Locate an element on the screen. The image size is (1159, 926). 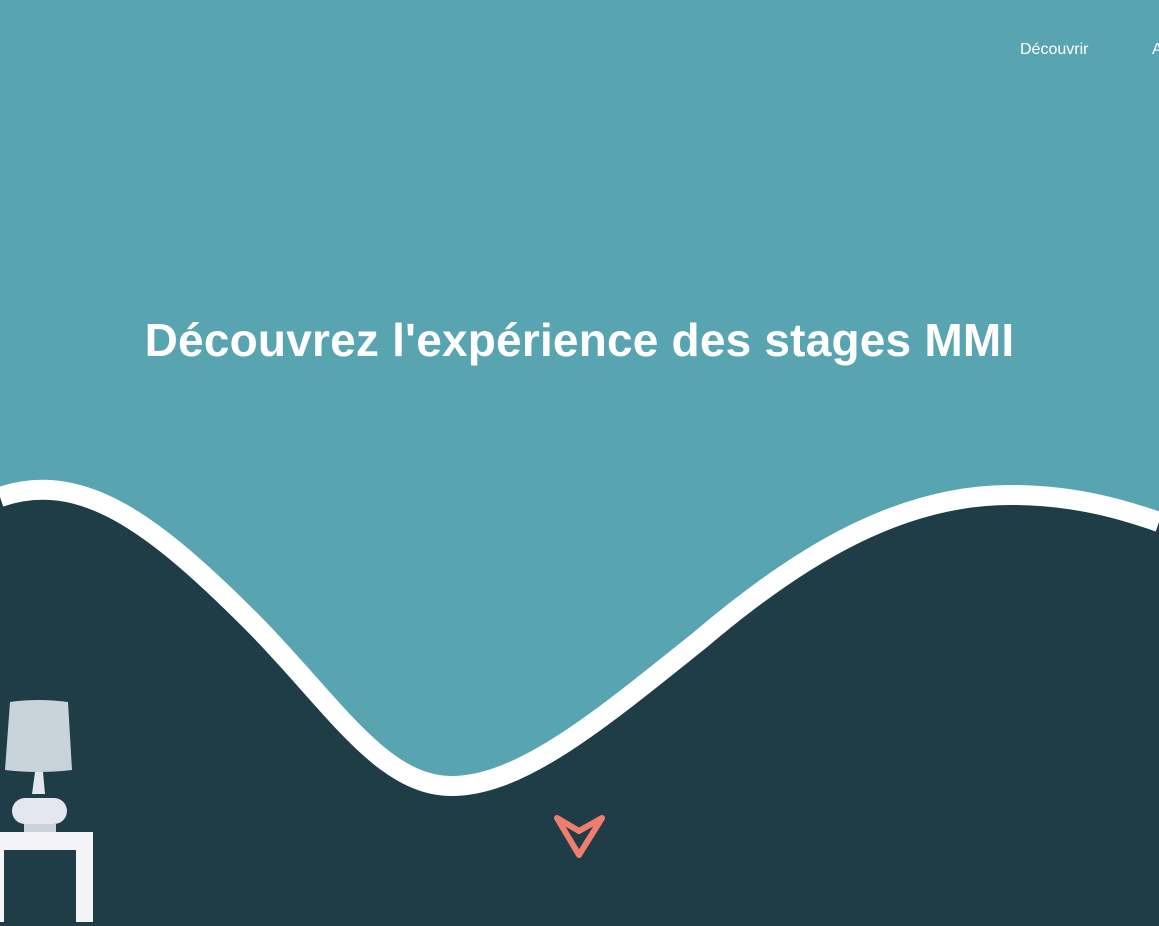
chevron-down-icon is located at coordinates (580, 836).